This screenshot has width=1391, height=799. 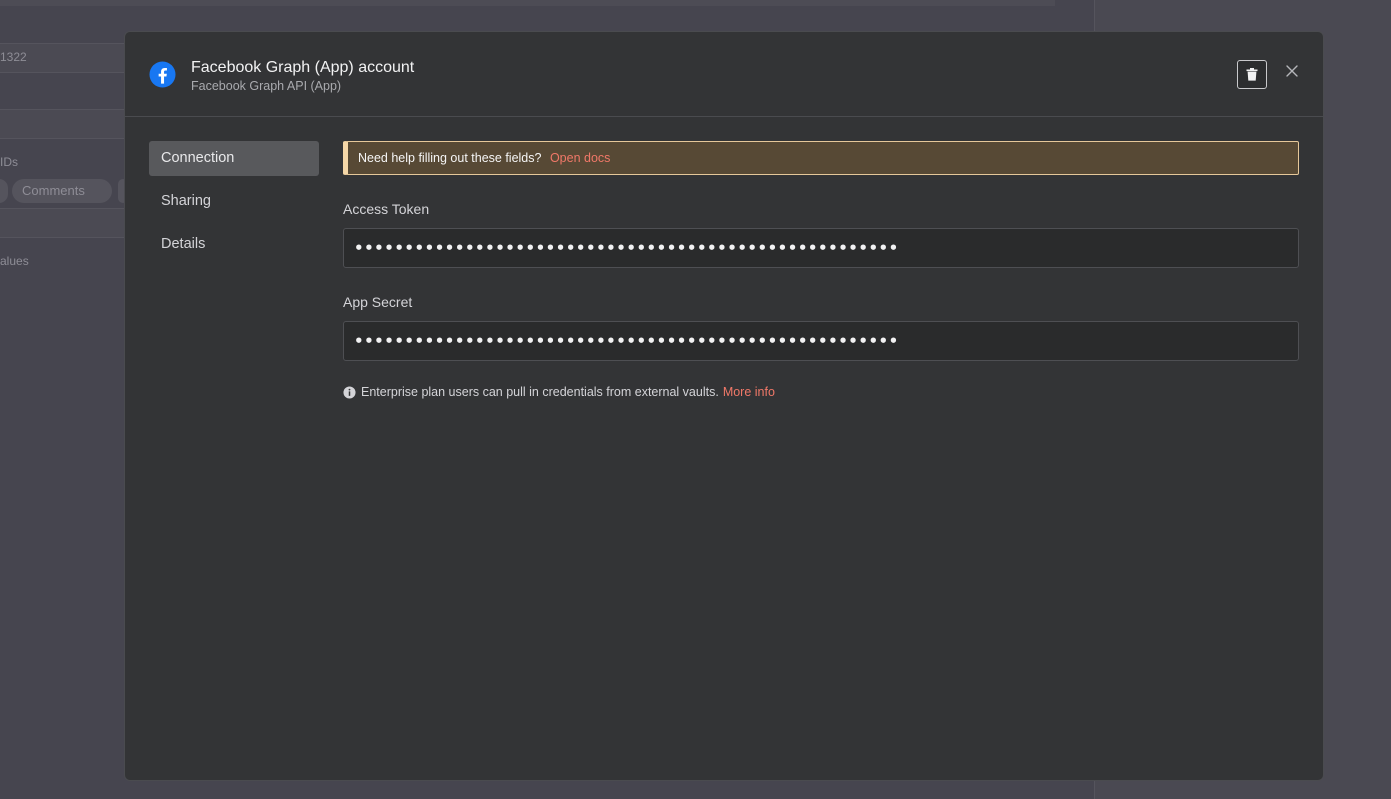 What do you see at coordinates (303, 67) in the screenshot?
I see `modal-title: Facebook Graph (App) account` at bounding box center [303, 67].